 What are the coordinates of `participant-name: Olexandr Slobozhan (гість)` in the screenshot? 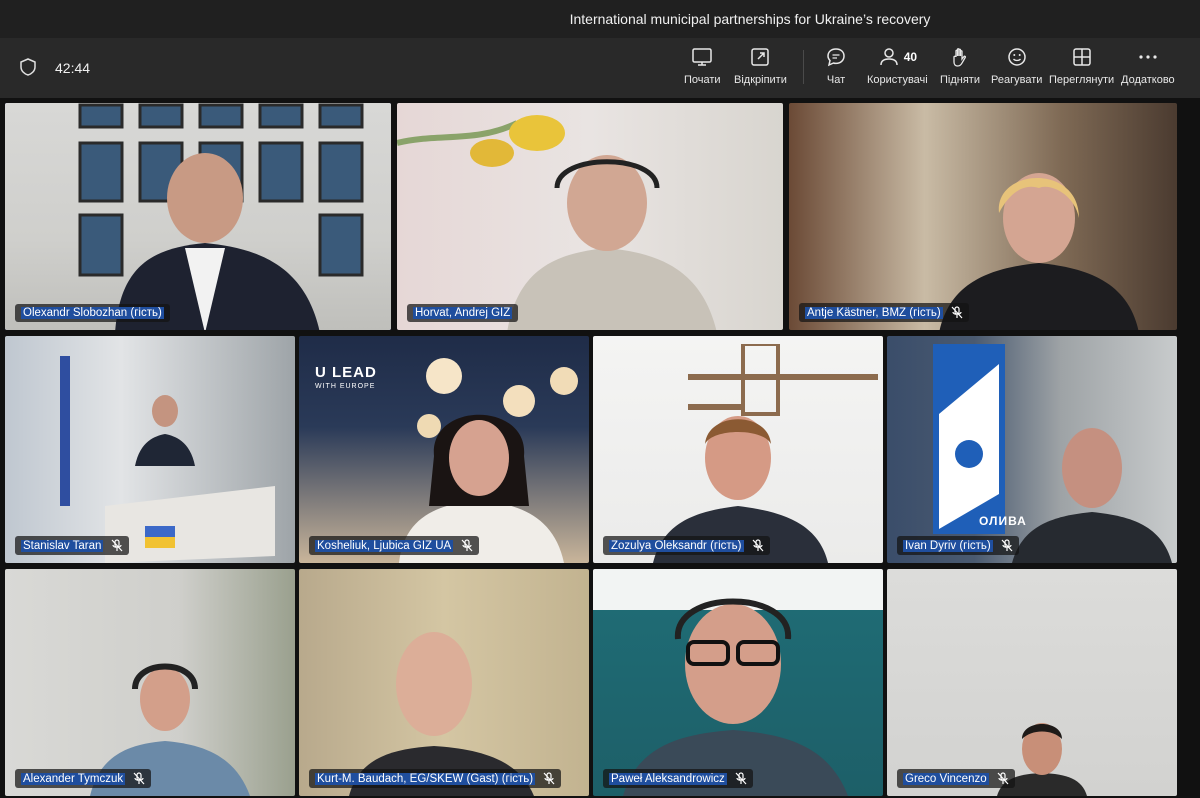 It's located at (92, 313).